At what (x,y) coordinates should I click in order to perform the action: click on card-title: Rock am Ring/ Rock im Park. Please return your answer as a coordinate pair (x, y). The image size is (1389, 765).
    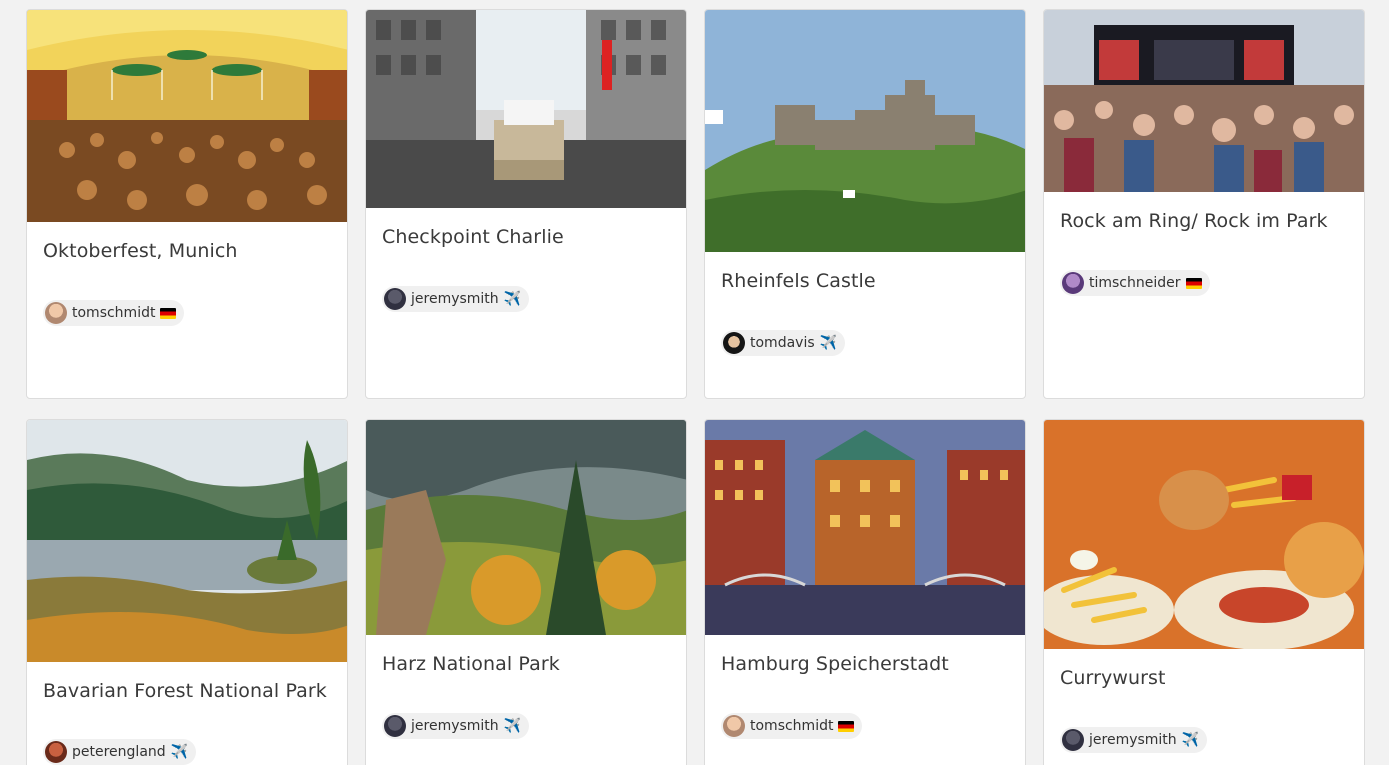
    Looking at the image, I should click on (1206, 221).